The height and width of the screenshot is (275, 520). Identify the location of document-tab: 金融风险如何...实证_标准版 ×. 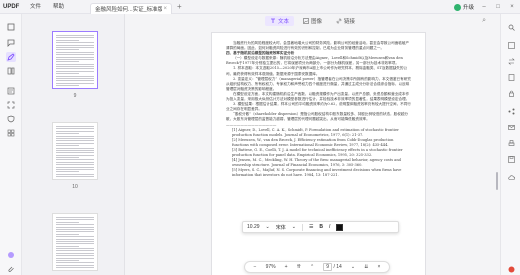
(131, 8).